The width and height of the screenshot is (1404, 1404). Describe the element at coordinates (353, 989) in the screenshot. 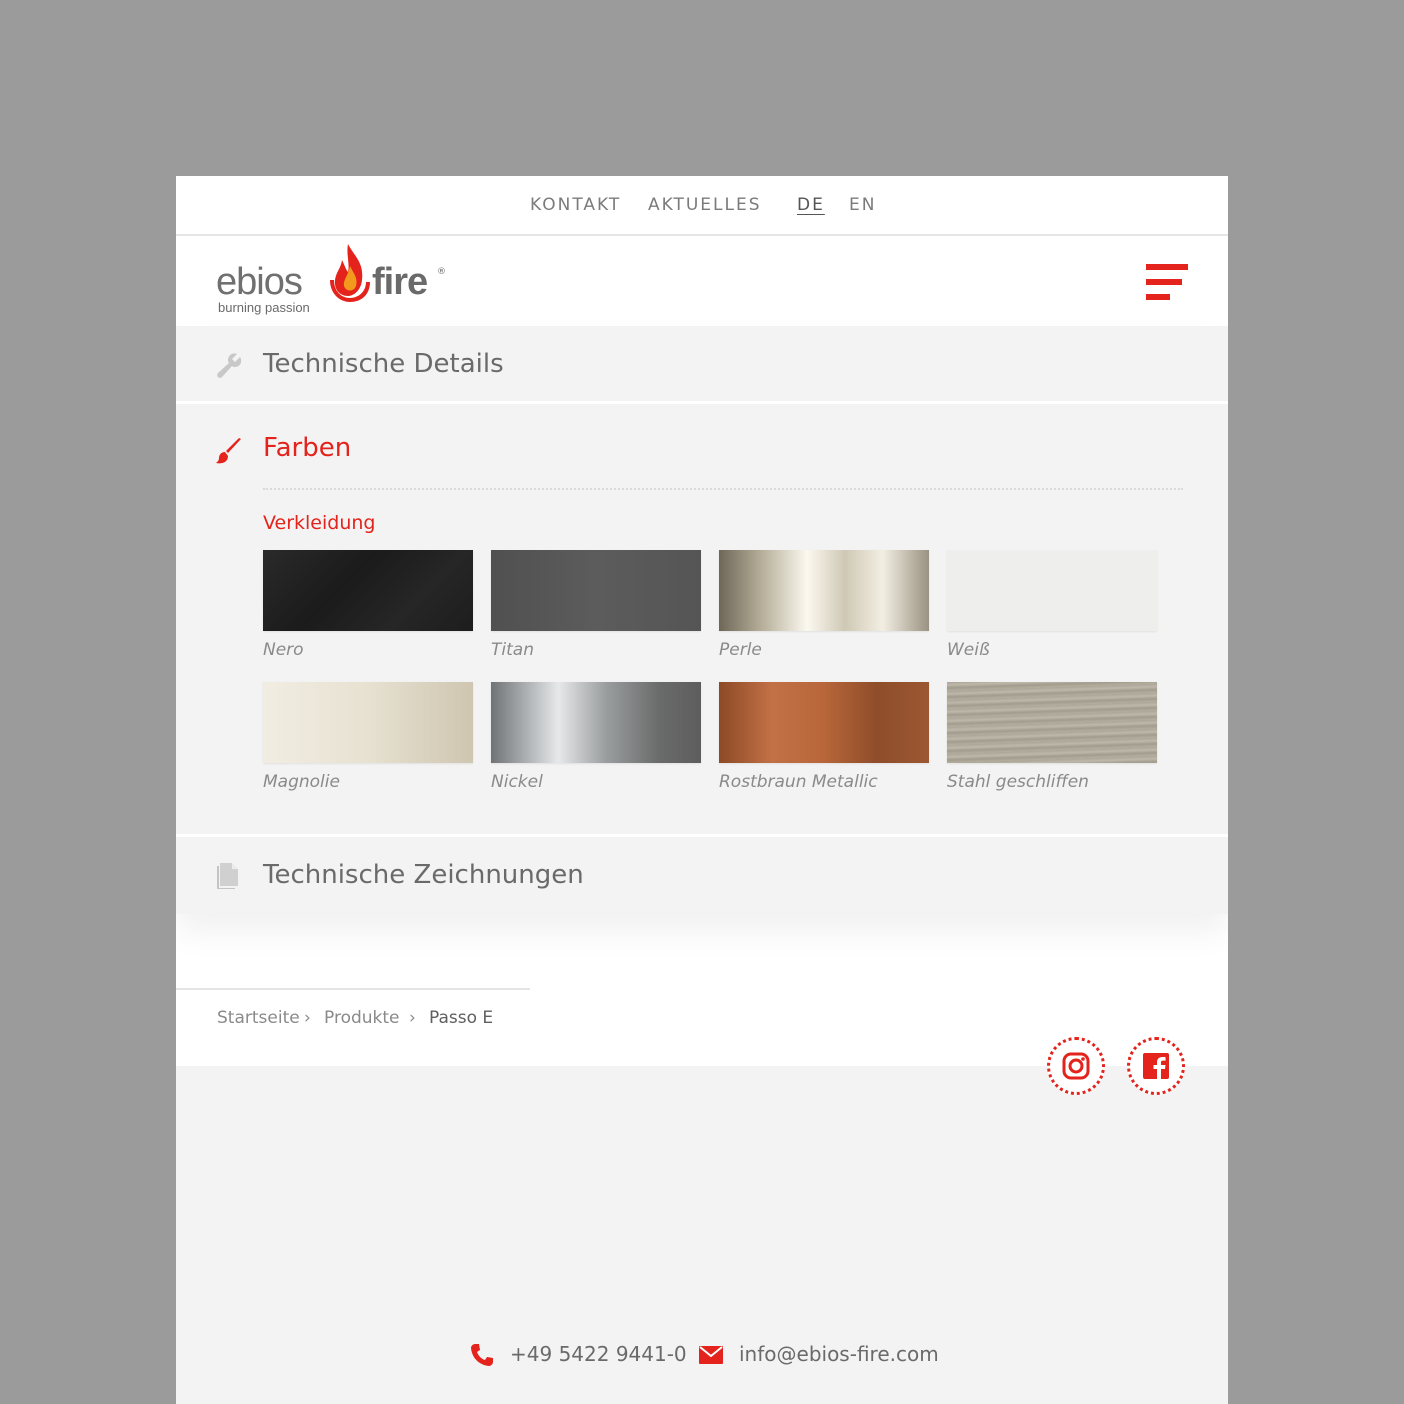

I see `breadcrumb-divider` at that location.